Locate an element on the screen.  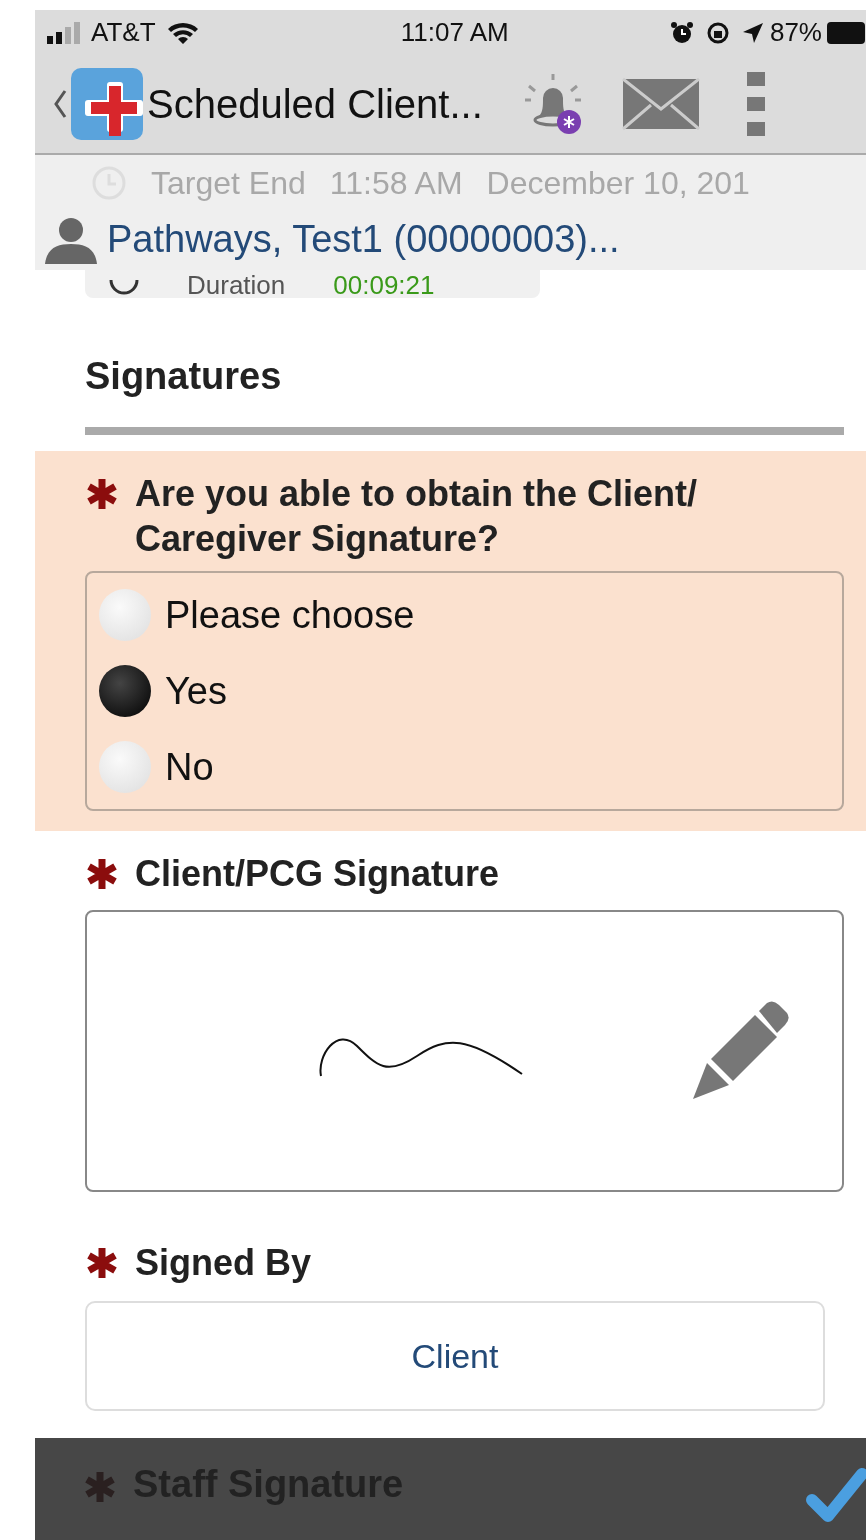
duration-value: 00:09:21 is located at coordinates (384, 285).